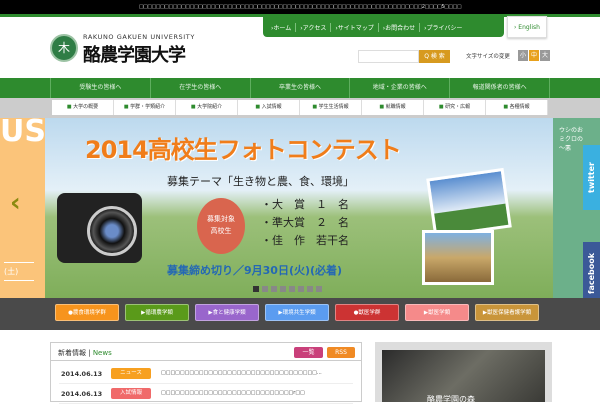 This screenshot has width=600, height=405. What do you see at coordinates (139, 37) in the screenshot?
I see `logo-english: RAKUNO GAKUEN UNIVERSITY` at bounding box center [139, 37].